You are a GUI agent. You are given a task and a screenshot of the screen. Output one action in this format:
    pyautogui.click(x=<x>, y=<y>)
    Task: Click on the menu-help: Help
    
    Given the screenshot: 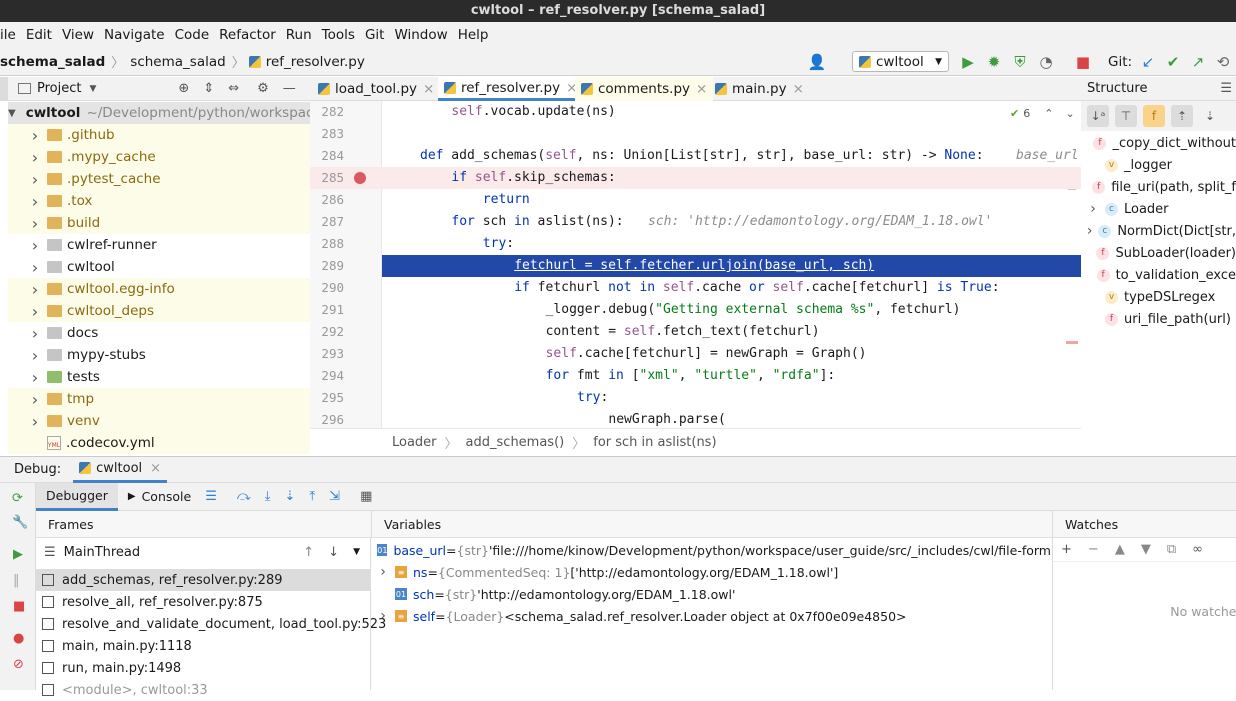 What is the action you would take?
    pyautogui.click(x=473, y=35)
    